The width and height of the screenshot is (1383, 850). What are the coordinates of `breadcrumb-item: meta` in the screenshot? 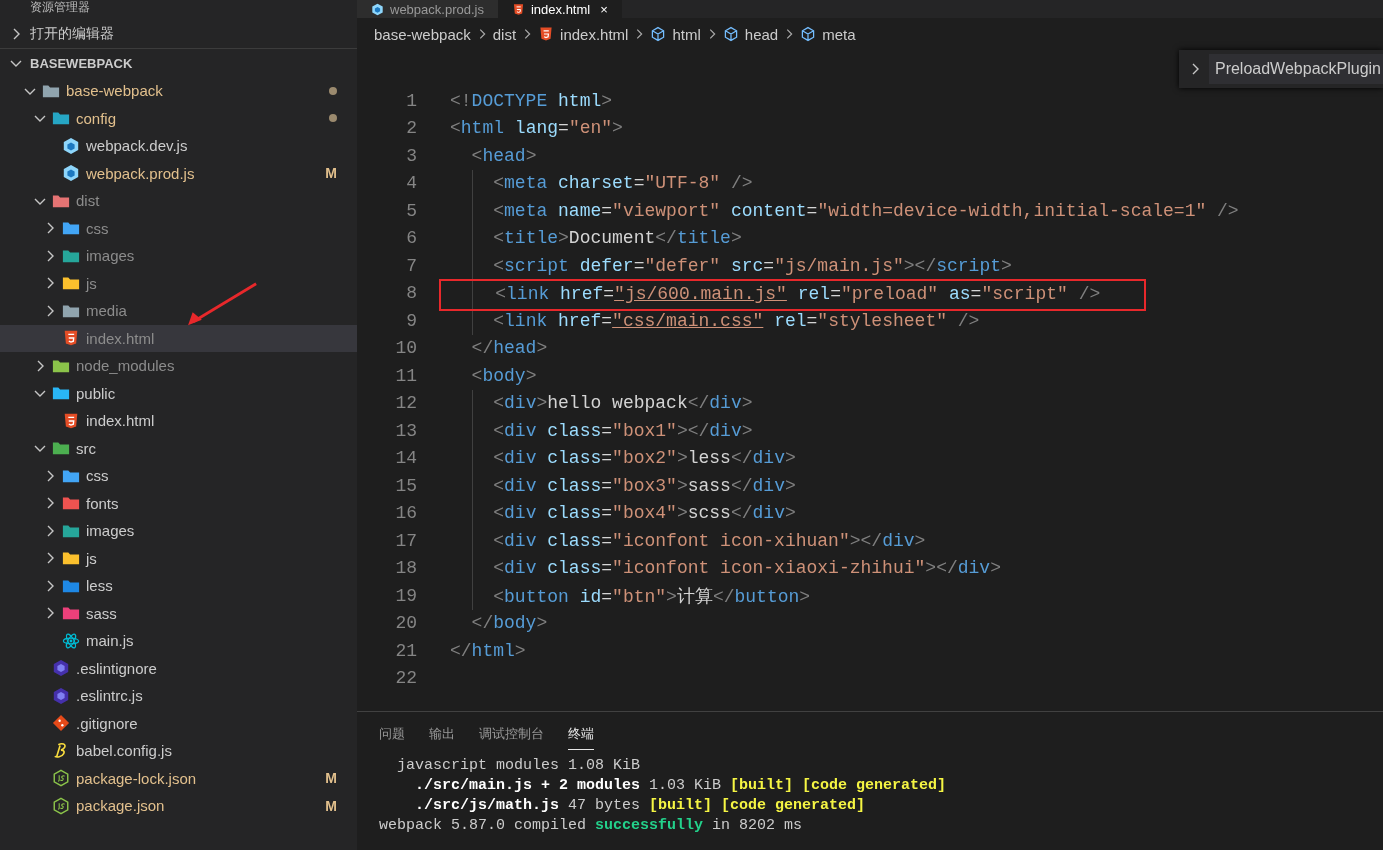 It's located at (839, 34).